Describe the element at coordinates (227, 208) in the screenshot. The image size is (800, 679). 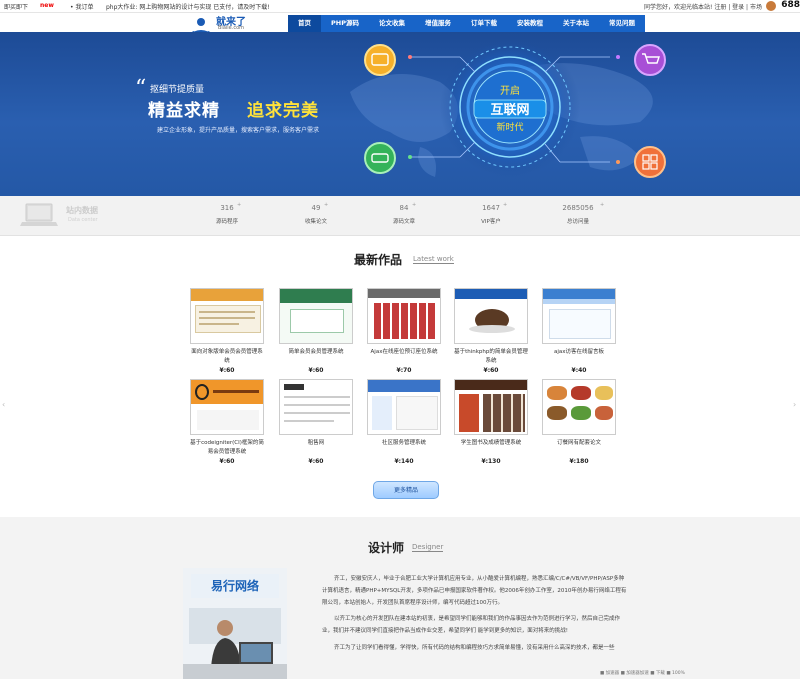
I see `stat-value: 316` at that location.